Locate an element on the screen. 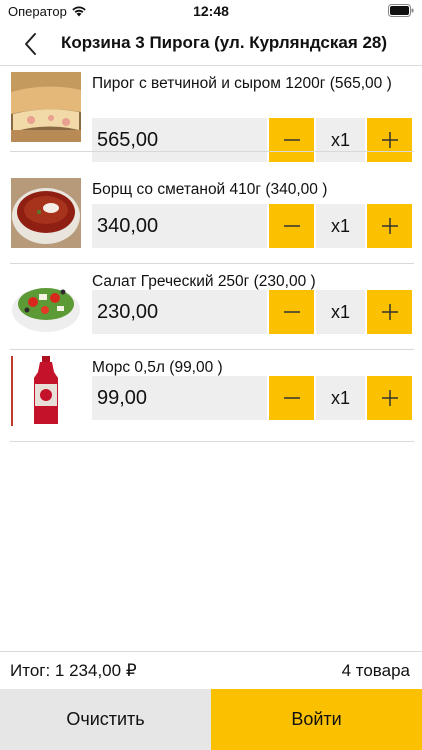  price-field: 230,00 is located at coordinates (179, 312).